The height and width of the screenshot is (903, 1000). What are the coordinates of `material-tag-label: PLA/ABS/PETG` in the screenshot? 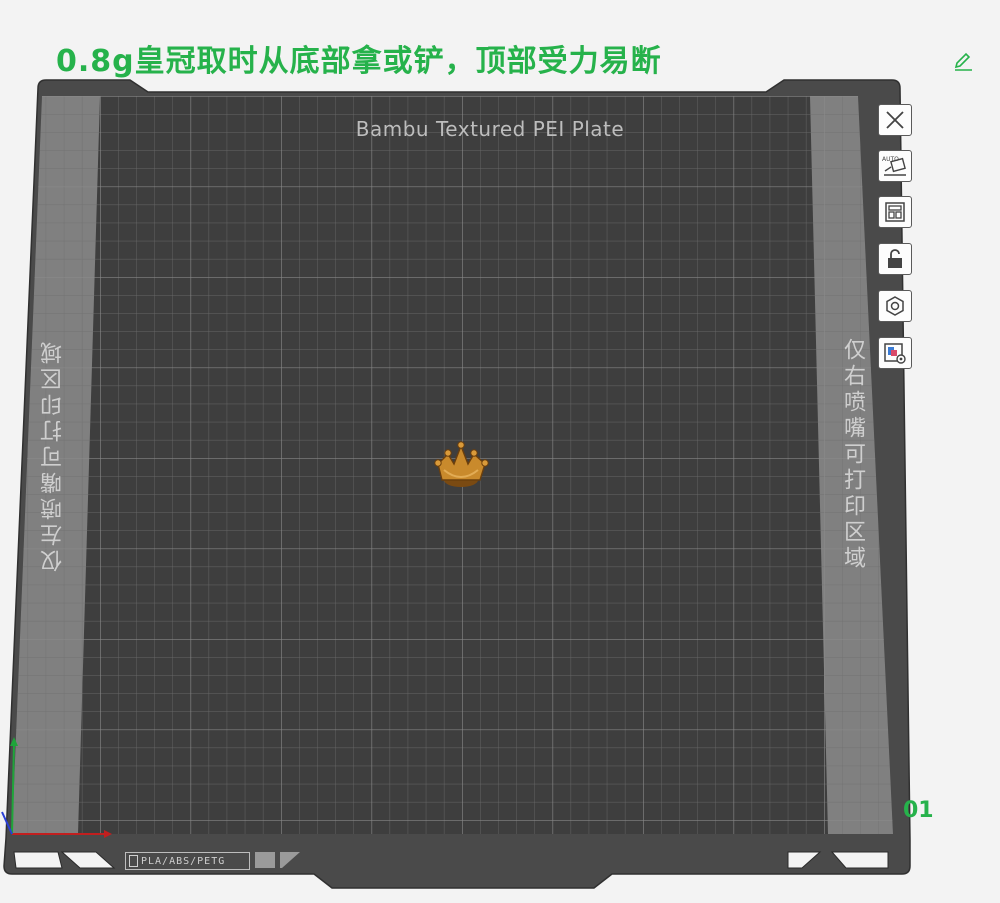 It's located at (183, 861).